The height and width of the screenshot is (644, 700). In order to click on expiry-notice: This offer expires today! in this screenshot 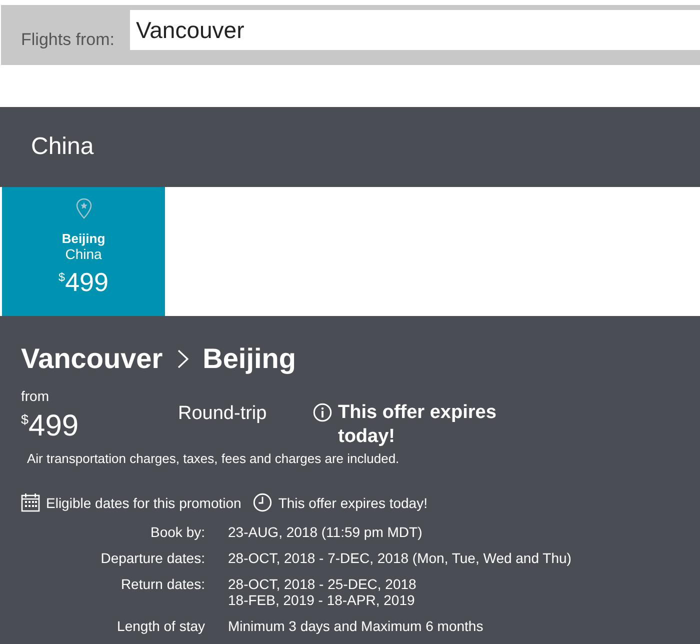, I will do `click(418, 425)`.